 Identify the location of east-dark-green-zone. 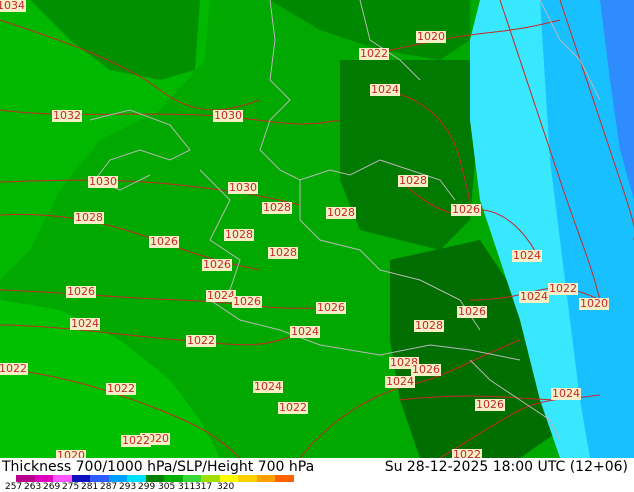
(407, 155).